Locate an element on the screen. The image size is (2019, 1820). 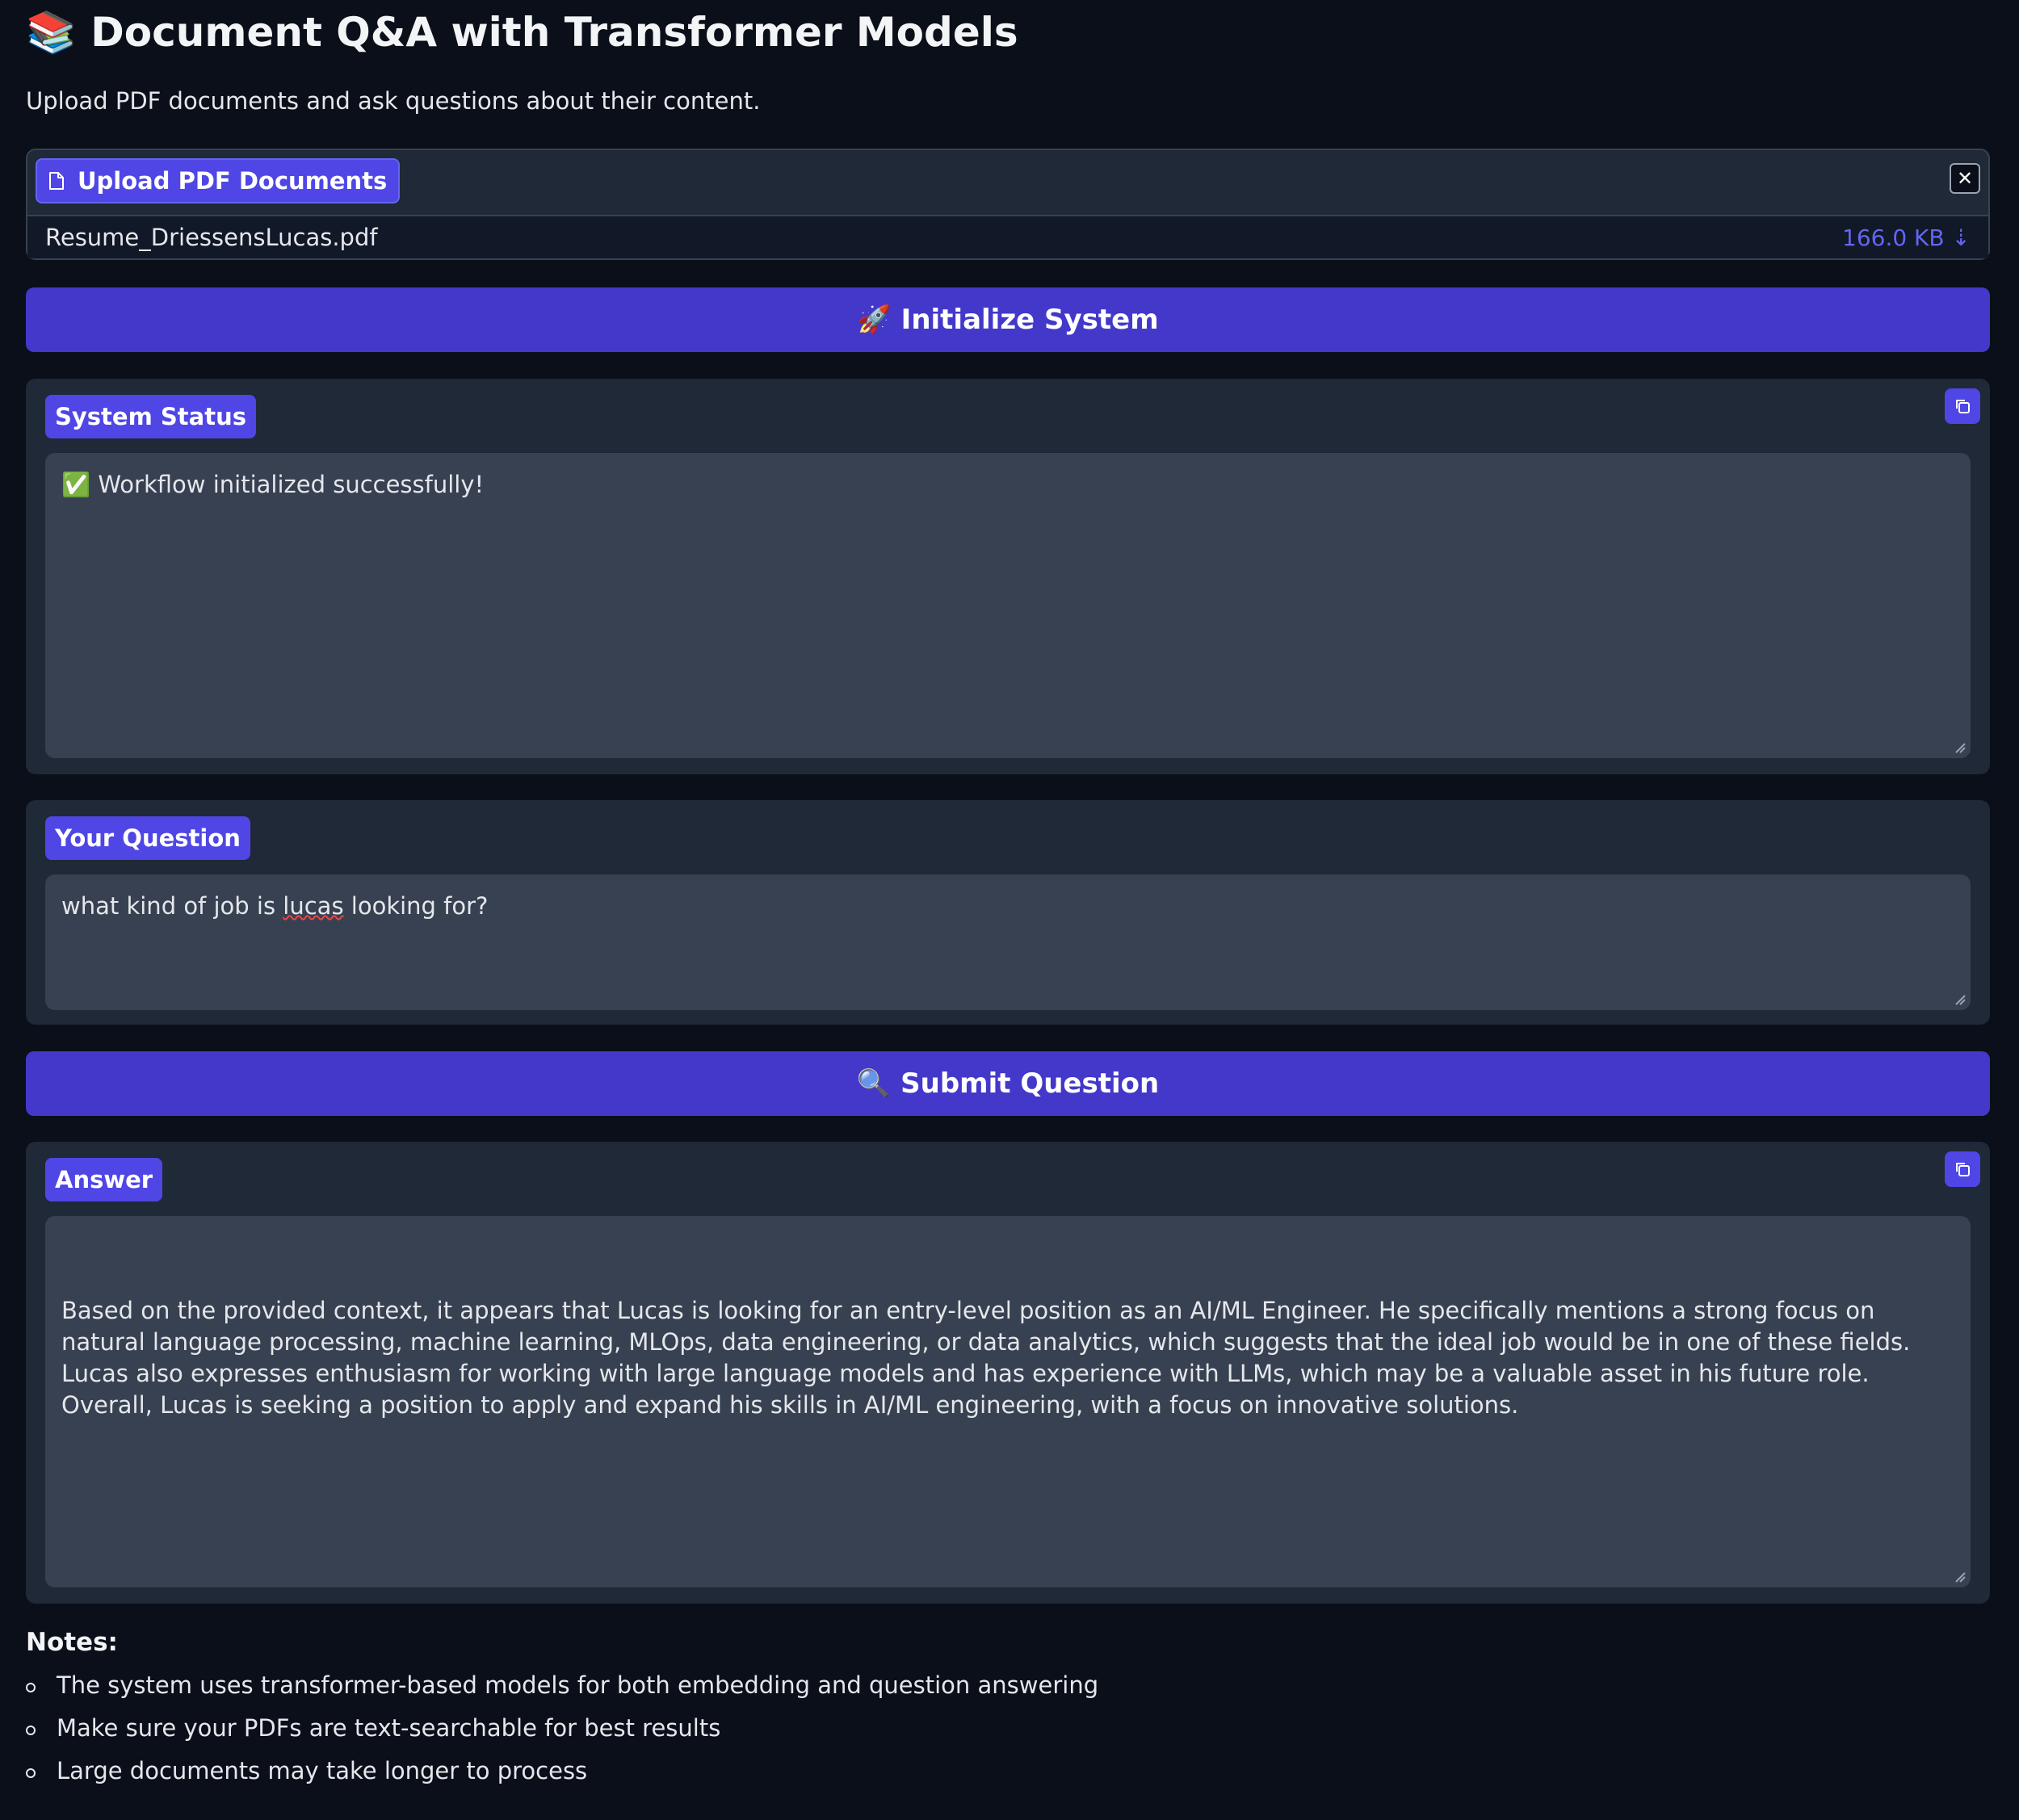
page-title-text: Document Q&A with Transformer Models is located at coordinates (554, 32).